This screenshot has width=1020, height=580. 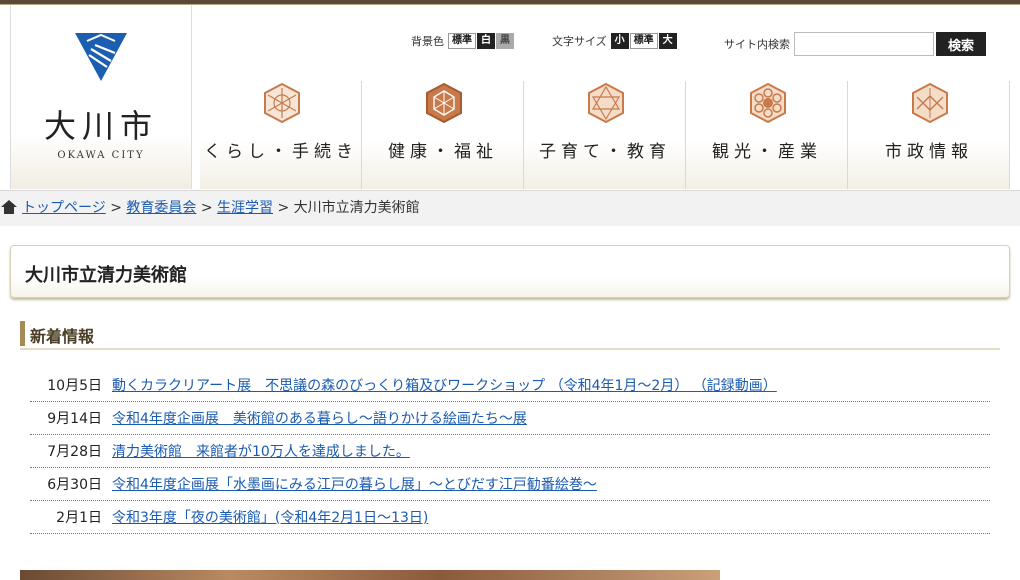 What do you see at coordinates (74, 485) in the screenshot?
I see `news-date: 6月30日` at bounding box center [74, 485].